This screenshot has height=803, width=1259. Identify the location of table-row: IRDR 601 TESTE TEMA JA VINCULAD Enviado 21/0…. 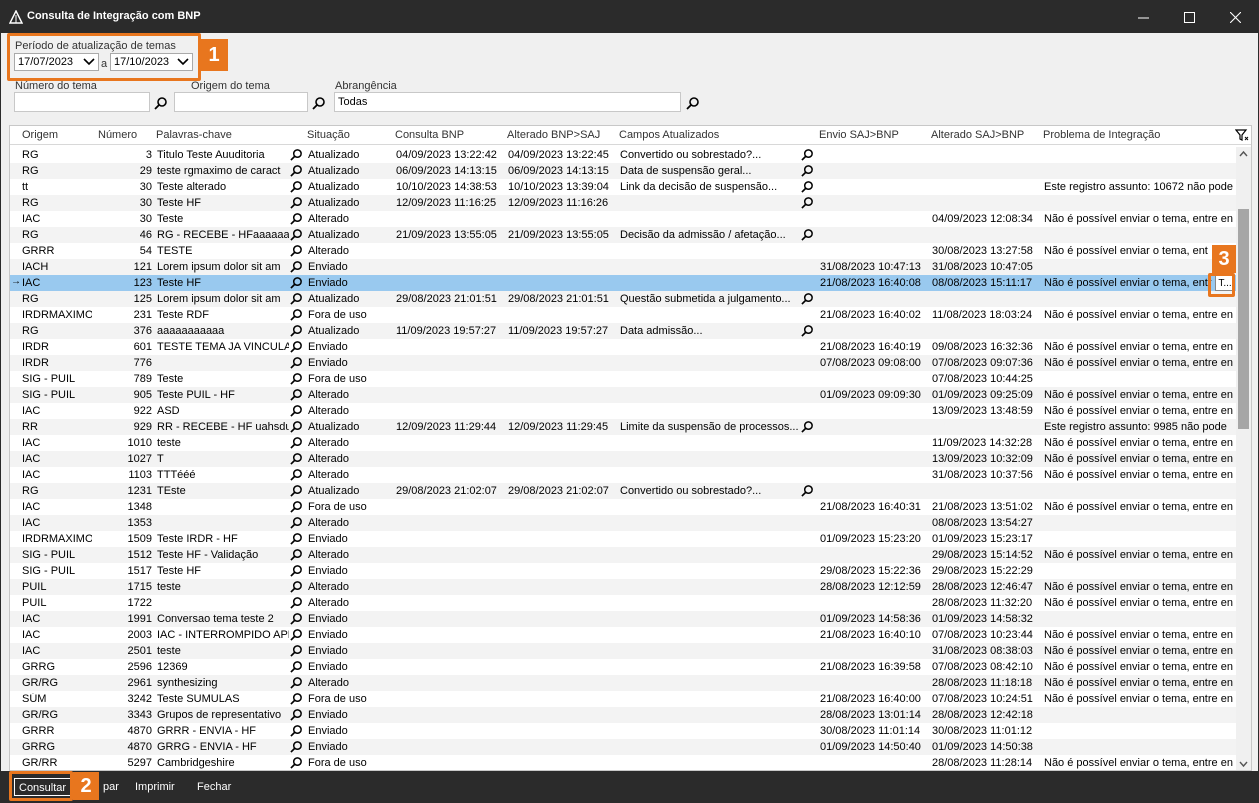
(623, 347).